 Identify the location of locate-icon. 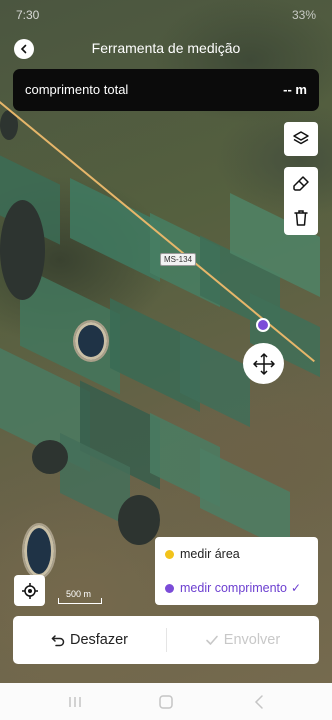
(29, 590).